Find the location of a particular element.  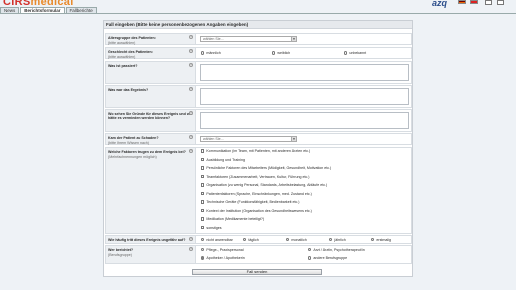

reporter-option-label: Pflege-, Praxispersonal is located at coordinates (225, 249).